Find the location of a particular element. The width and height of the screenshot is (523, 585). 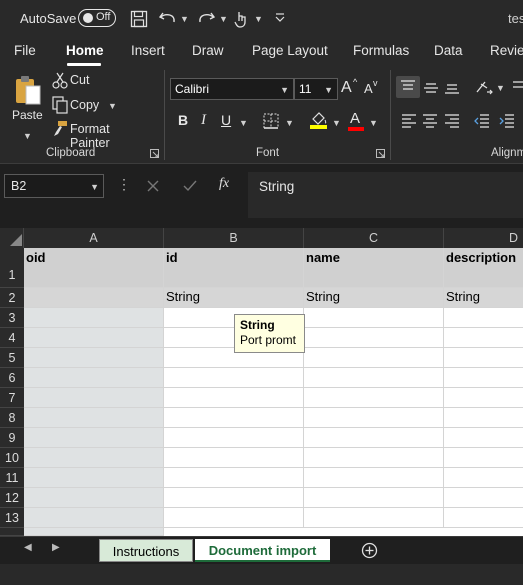

cell-a7 is located at coordinates (94, 398).